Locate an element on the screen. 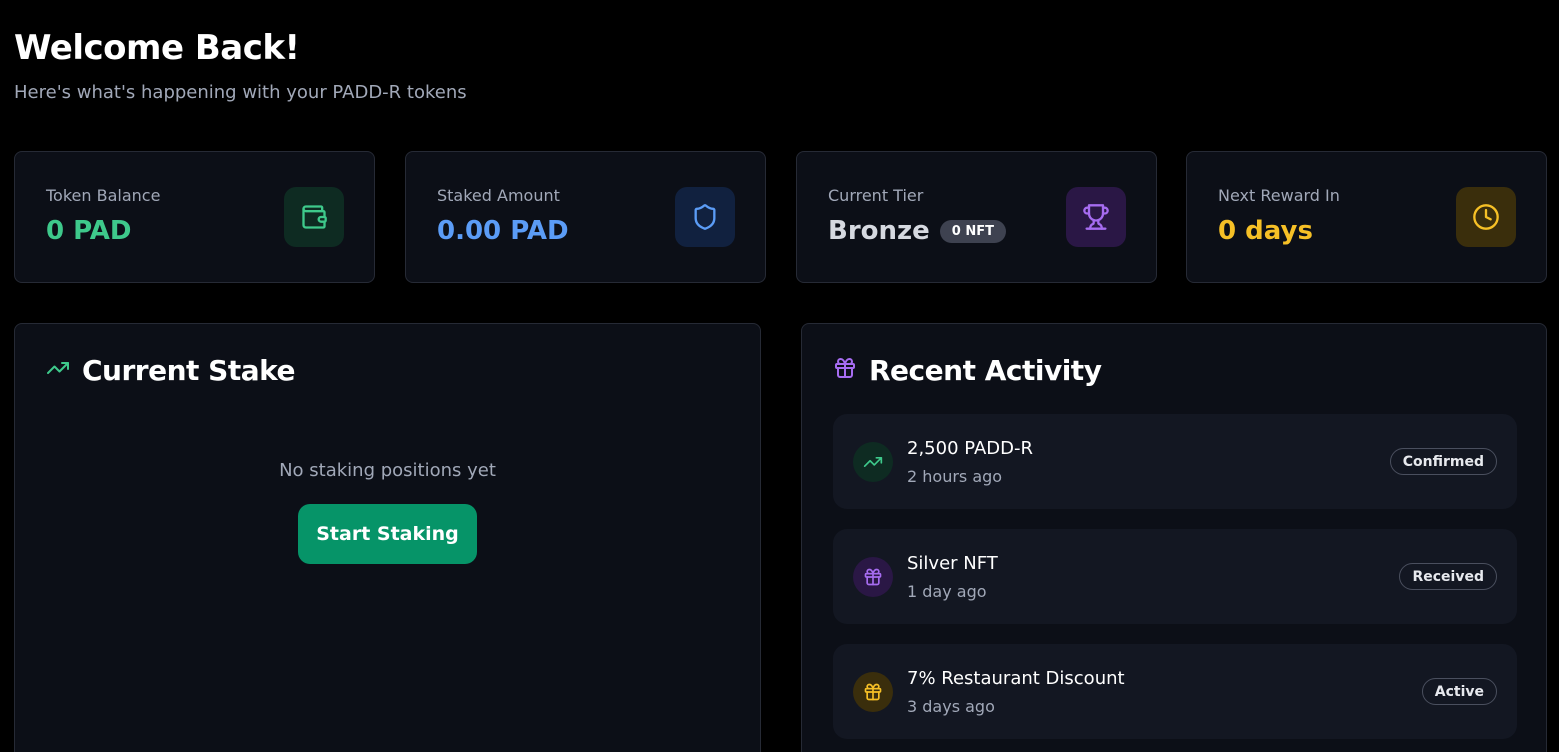 The height and width of the screenshot is (752, 1559). stat-label: Next Reward In is located at coordinates (1279, 195).